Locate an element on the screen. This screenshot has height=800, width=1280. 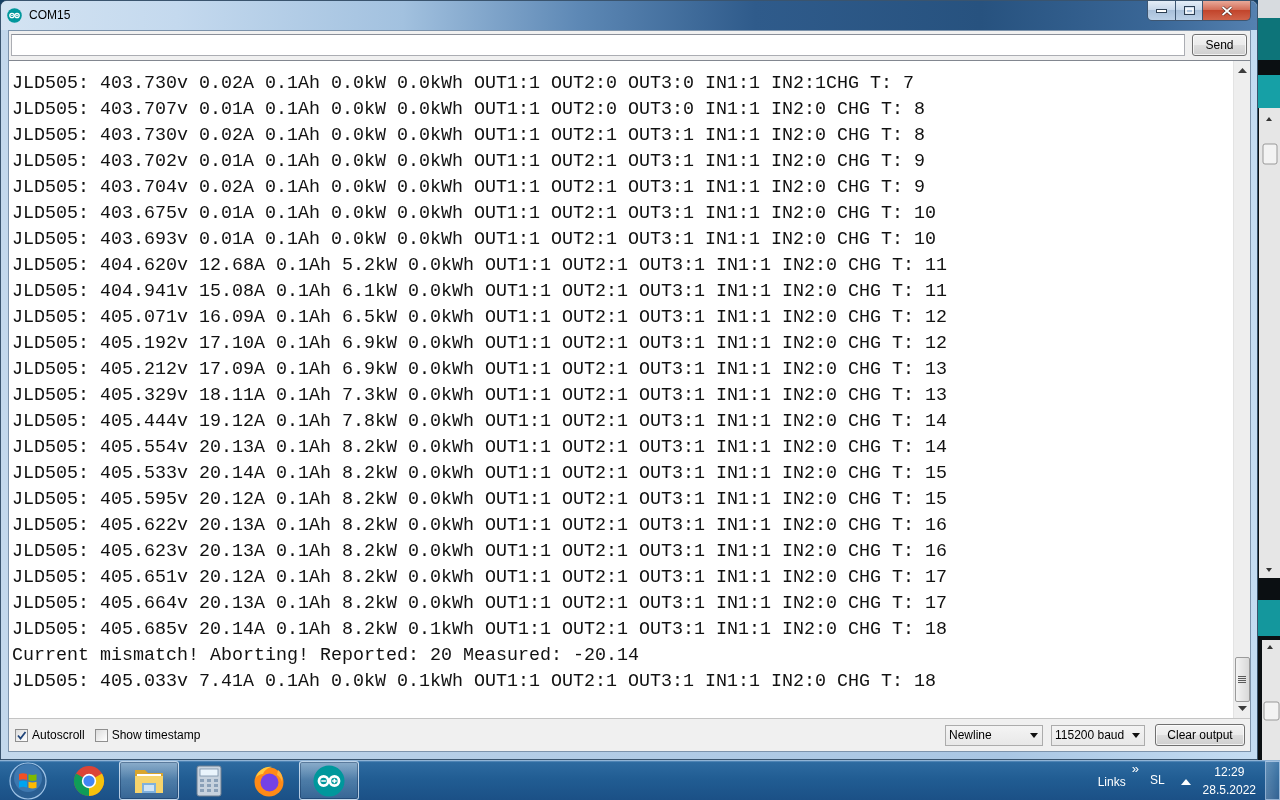
output-line: JLD505: 405.329v 18.11A 0.1Ah 7.3kW 0.0kWh OUT1:1 OUT2:1 OUT3:1 IN1:1 IN2:0 CHG T: 13 is located at coordinates (479, 396).